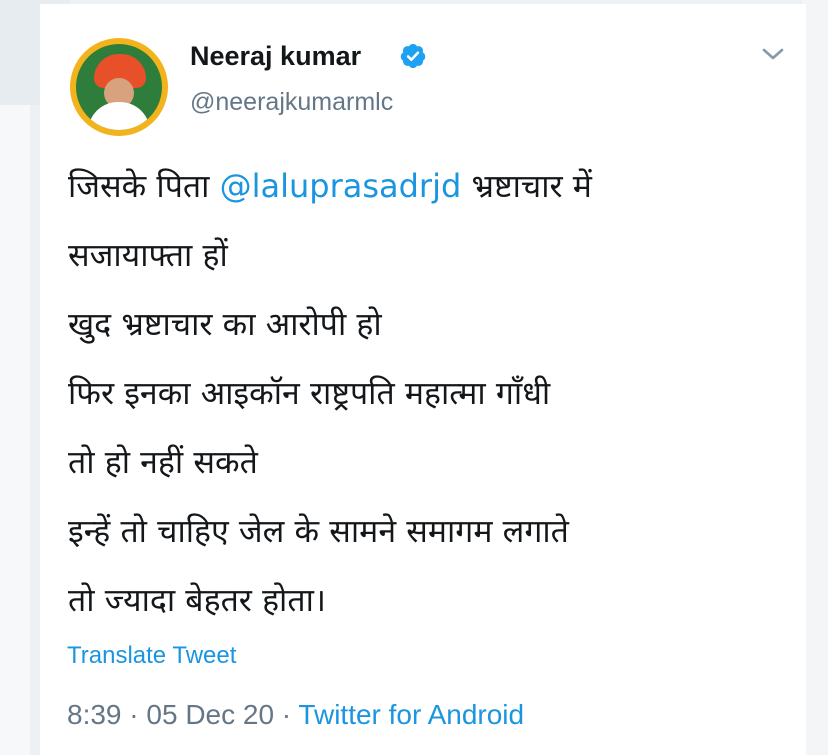 The height and width of the screenshot is (755, 828). What do you see at coordinates (15, 377) in the screenshot?
I see `background-left-strip` at bounding box center [15, 377].